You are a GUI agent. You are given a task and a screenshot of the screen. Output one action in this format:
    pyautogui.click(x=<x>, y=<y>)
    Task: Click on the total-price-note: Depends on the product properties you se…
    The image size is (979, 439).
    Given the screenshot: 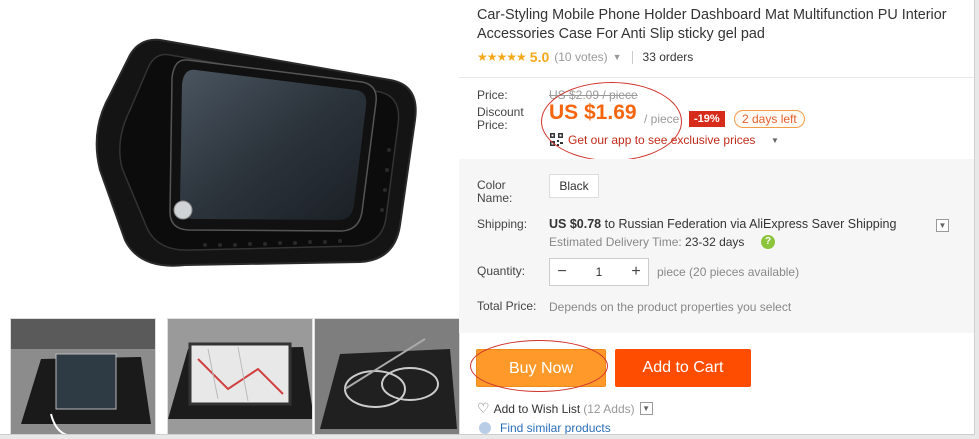 What is the action you would take?
    pyautogui.click(x=670, y=307)
    